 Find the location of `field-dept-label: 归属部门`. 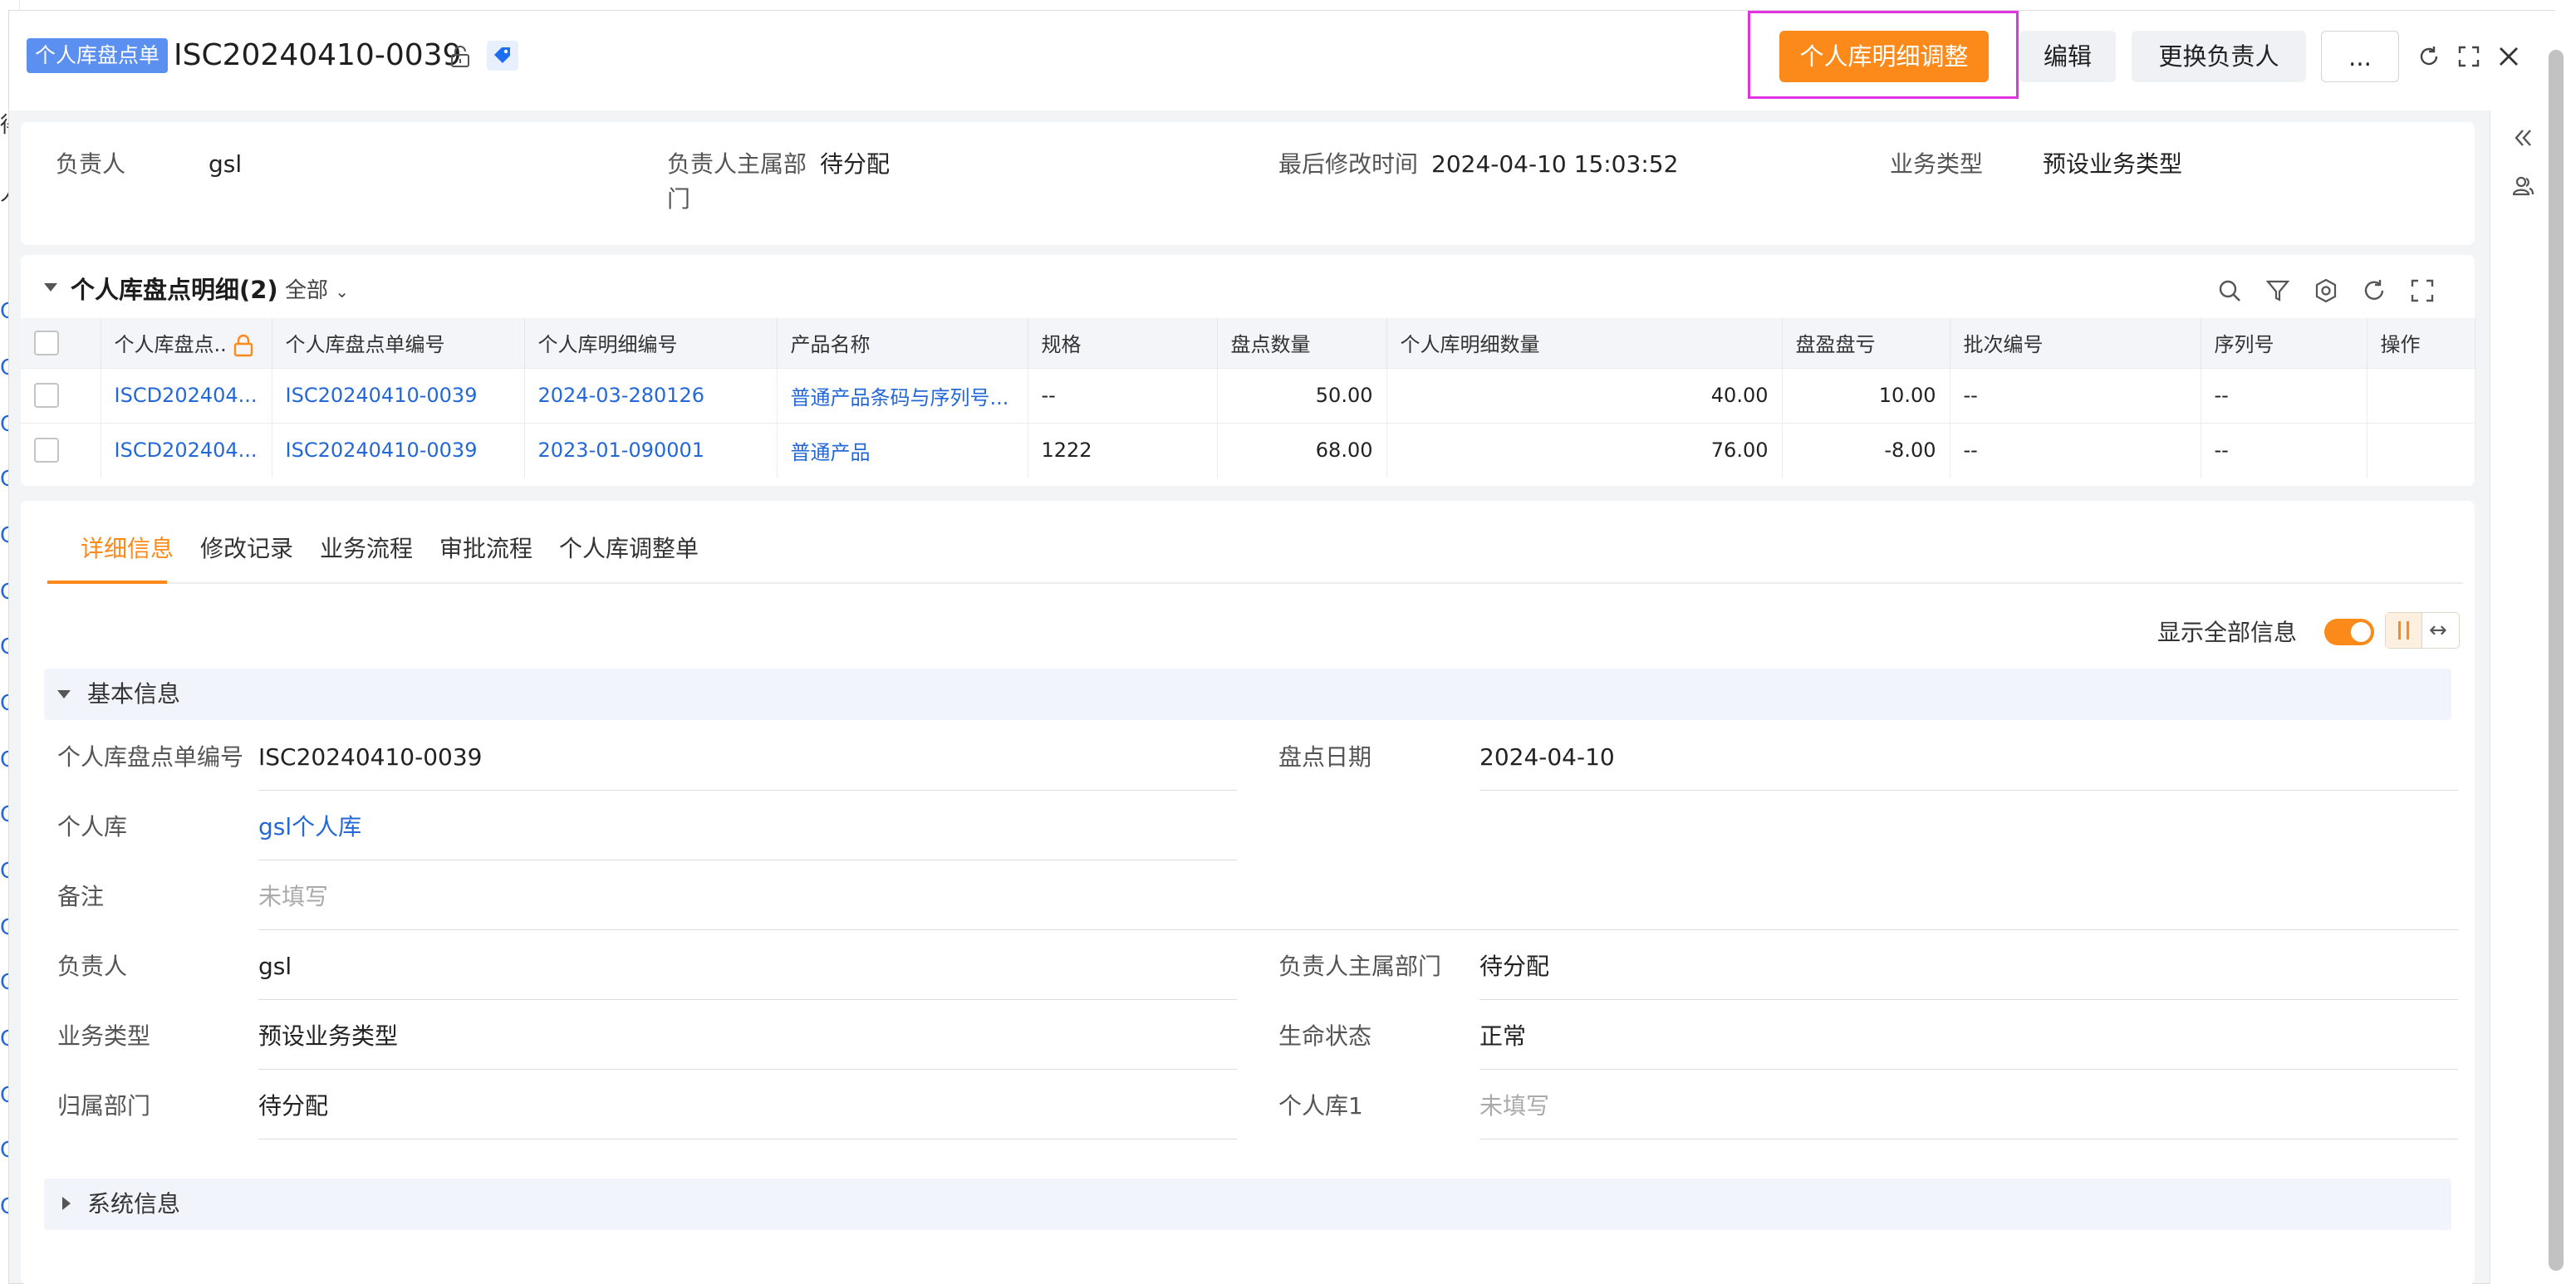

field-dept-label: 归属部门 is located at coordinates (104, 1106).